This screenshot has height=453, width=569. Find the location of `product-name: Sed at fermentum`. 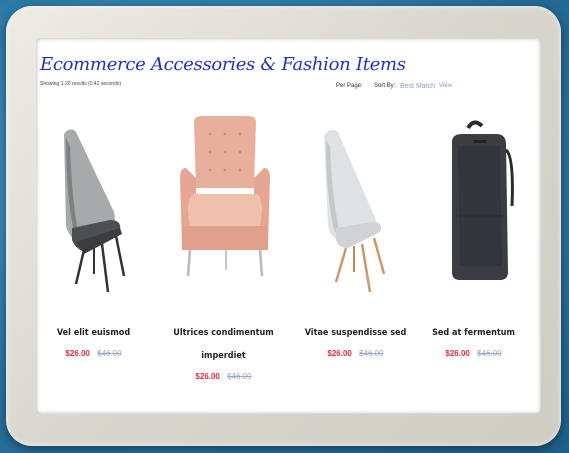

product-name: Sed at fermentum is located at coordinates (473, 333).